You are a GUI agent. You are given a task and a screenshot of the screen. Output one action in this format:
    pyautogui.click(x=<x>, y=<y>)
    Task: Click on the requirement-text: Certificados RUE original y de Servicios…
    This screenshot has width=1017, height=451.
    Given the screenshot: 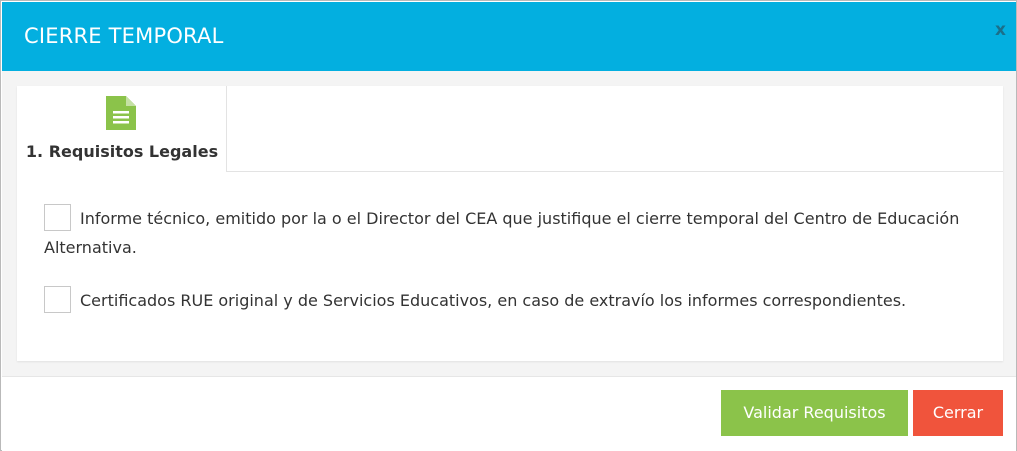 What is the action you would take?
    pyautogui.click(x=493, y=300)
    